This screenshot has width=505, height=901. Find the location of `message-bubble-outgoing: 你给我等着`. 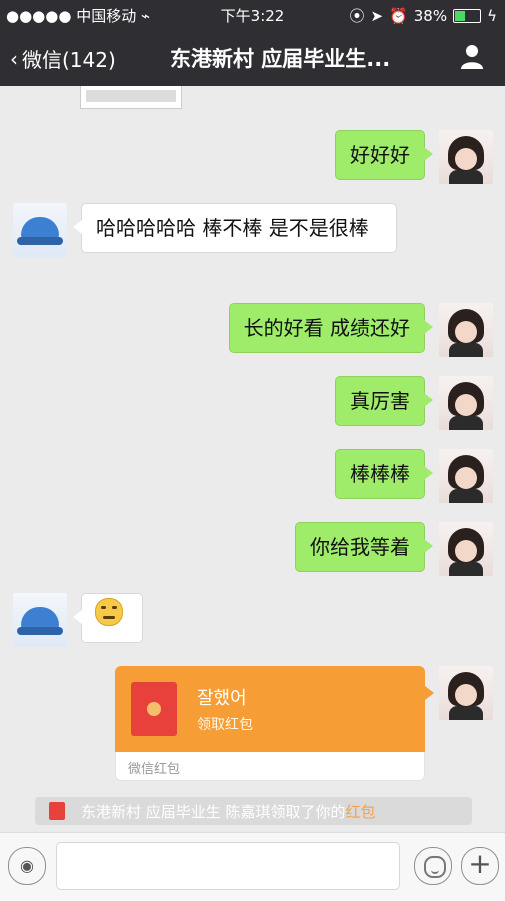

message-bubble-outgoing: 你给我等着 is located at coordinates (364, 547).